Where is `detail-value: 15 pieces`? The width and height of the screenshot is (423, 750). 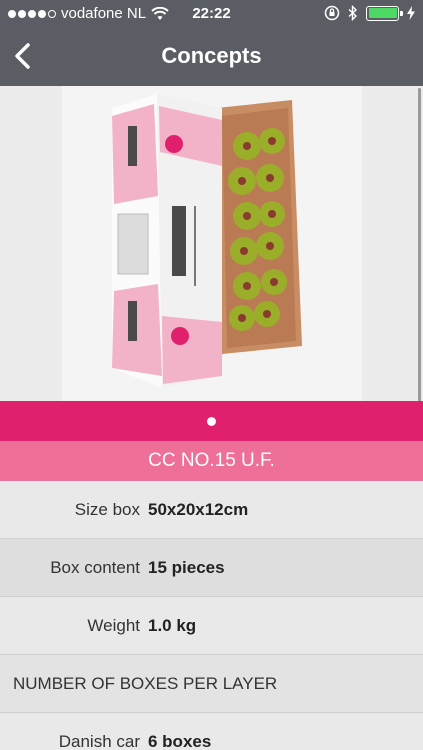
detail-value: 15 pieces is located at coordinates (186, 567).